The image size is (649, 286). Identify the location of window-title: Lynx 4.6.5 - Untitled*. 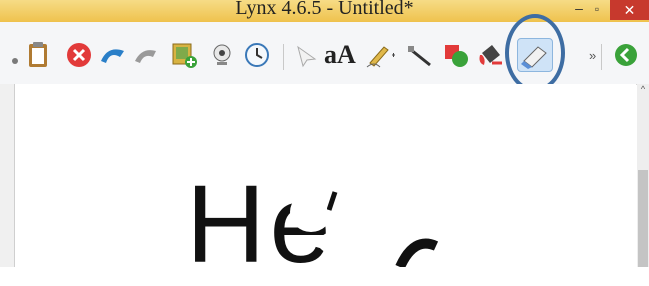
(324, 9).